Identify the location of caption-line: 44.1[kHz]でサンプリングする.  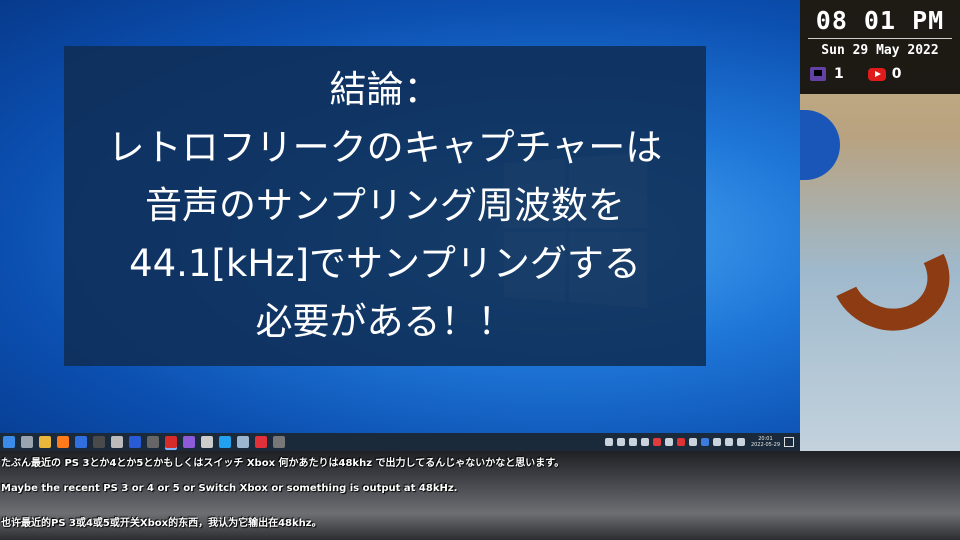
(385, 263).